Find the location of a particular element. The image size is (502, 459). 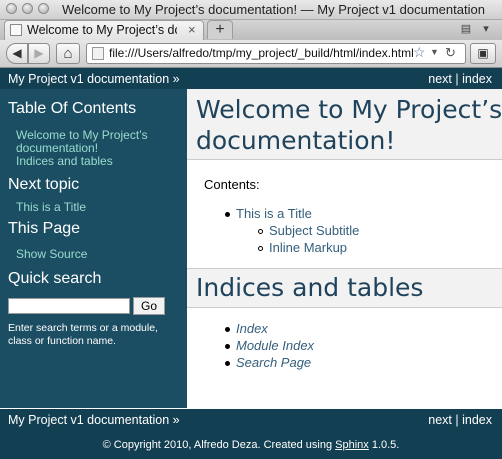

url-history-dropdown-icon: ▼ is located at coordinates (434, 52).